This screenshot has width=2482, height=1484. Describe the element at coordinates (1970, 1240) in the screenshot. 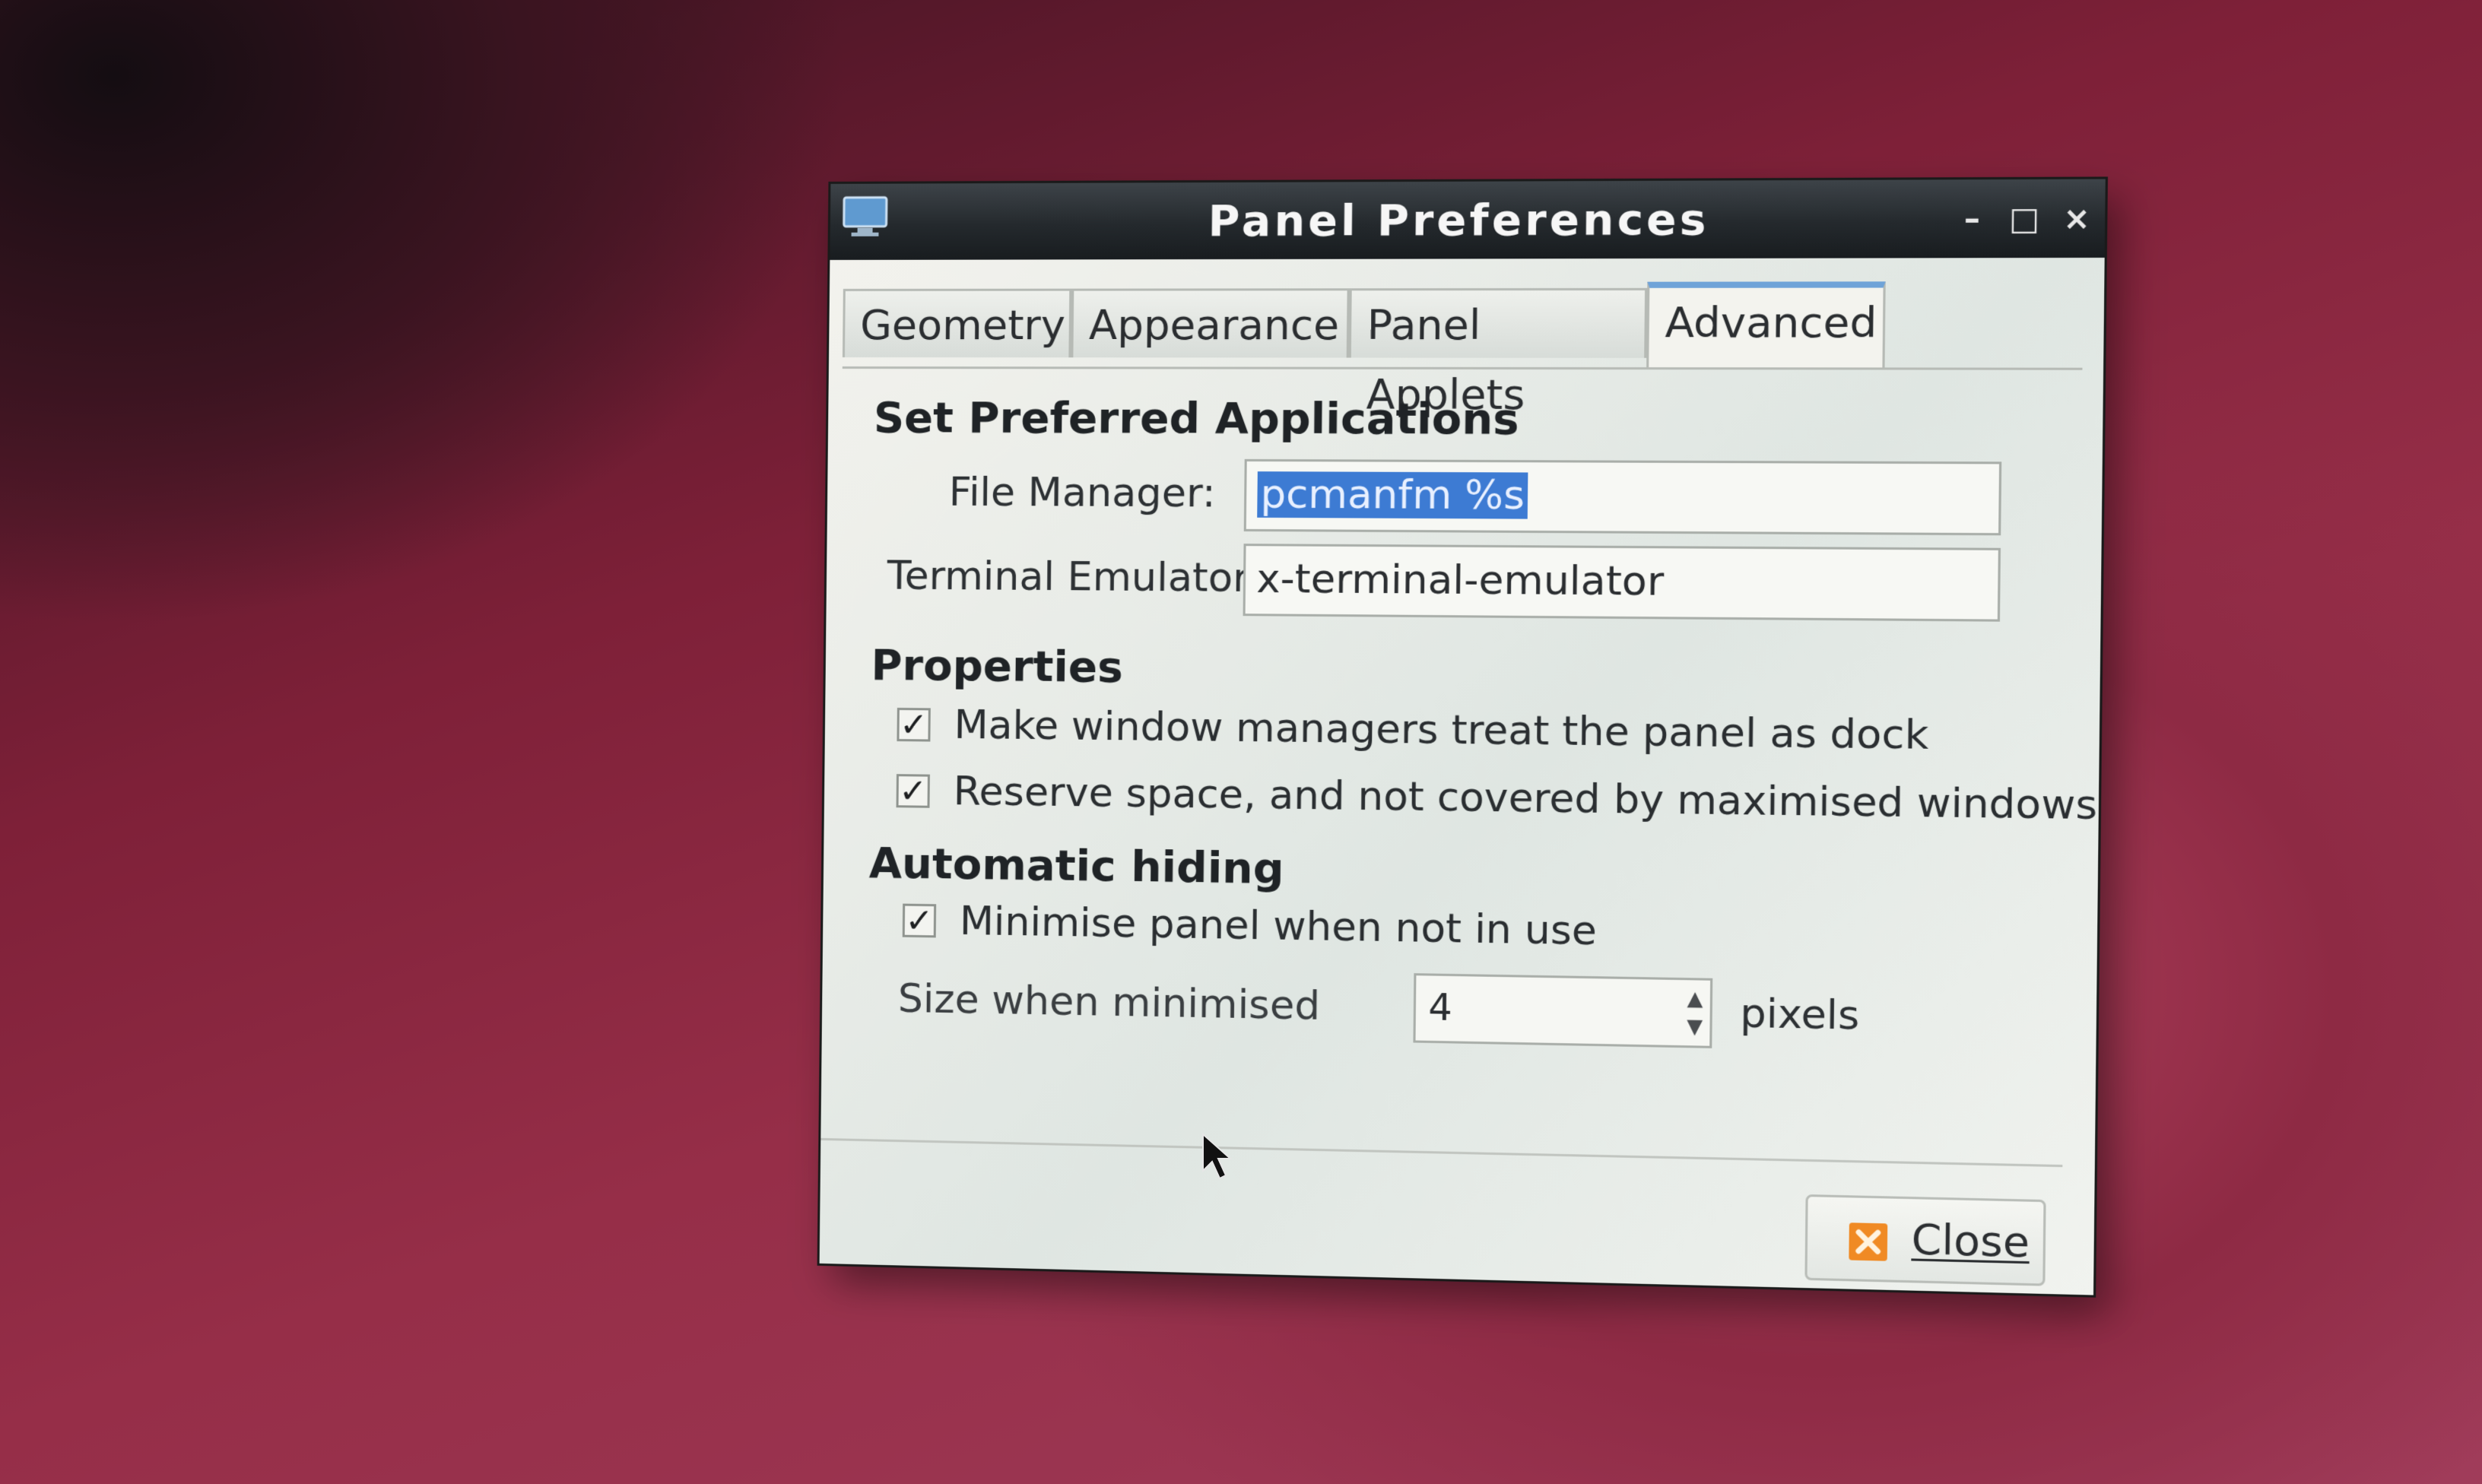

I see `close-button-label: Close` at that location.